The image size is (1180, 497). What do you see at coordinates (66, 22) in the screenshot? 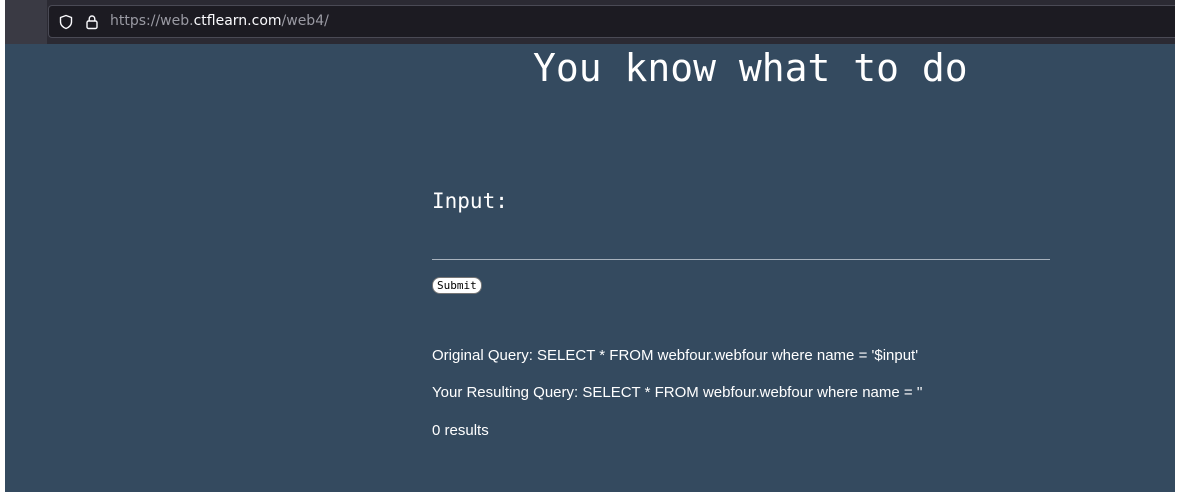
I see `shield-icon` at bounding box center [66, 22].